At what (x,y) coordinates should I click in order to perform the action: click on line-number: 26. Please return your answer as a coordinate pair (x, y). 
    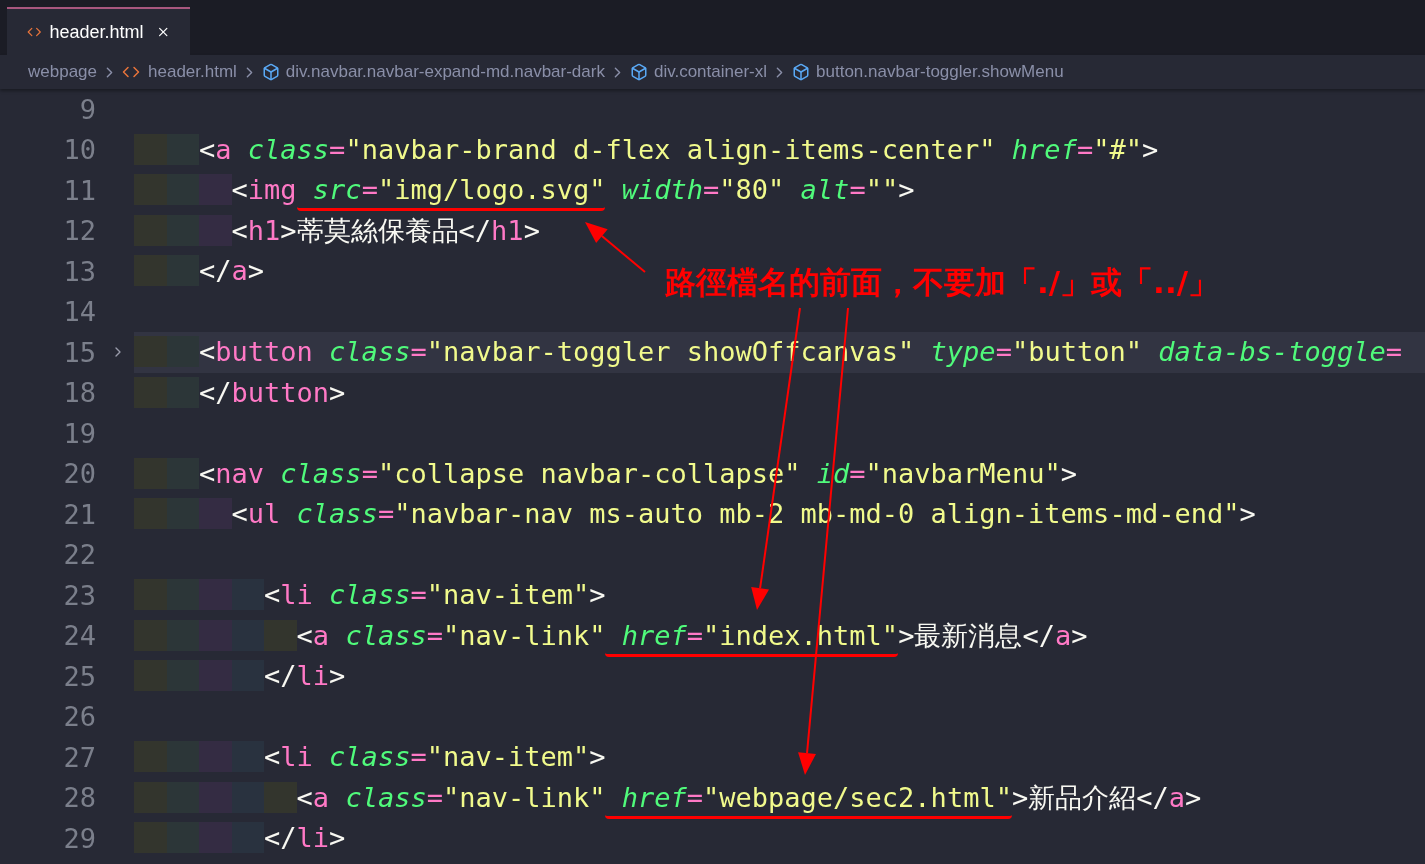
    Looking at the image, I should click on (79, 717).